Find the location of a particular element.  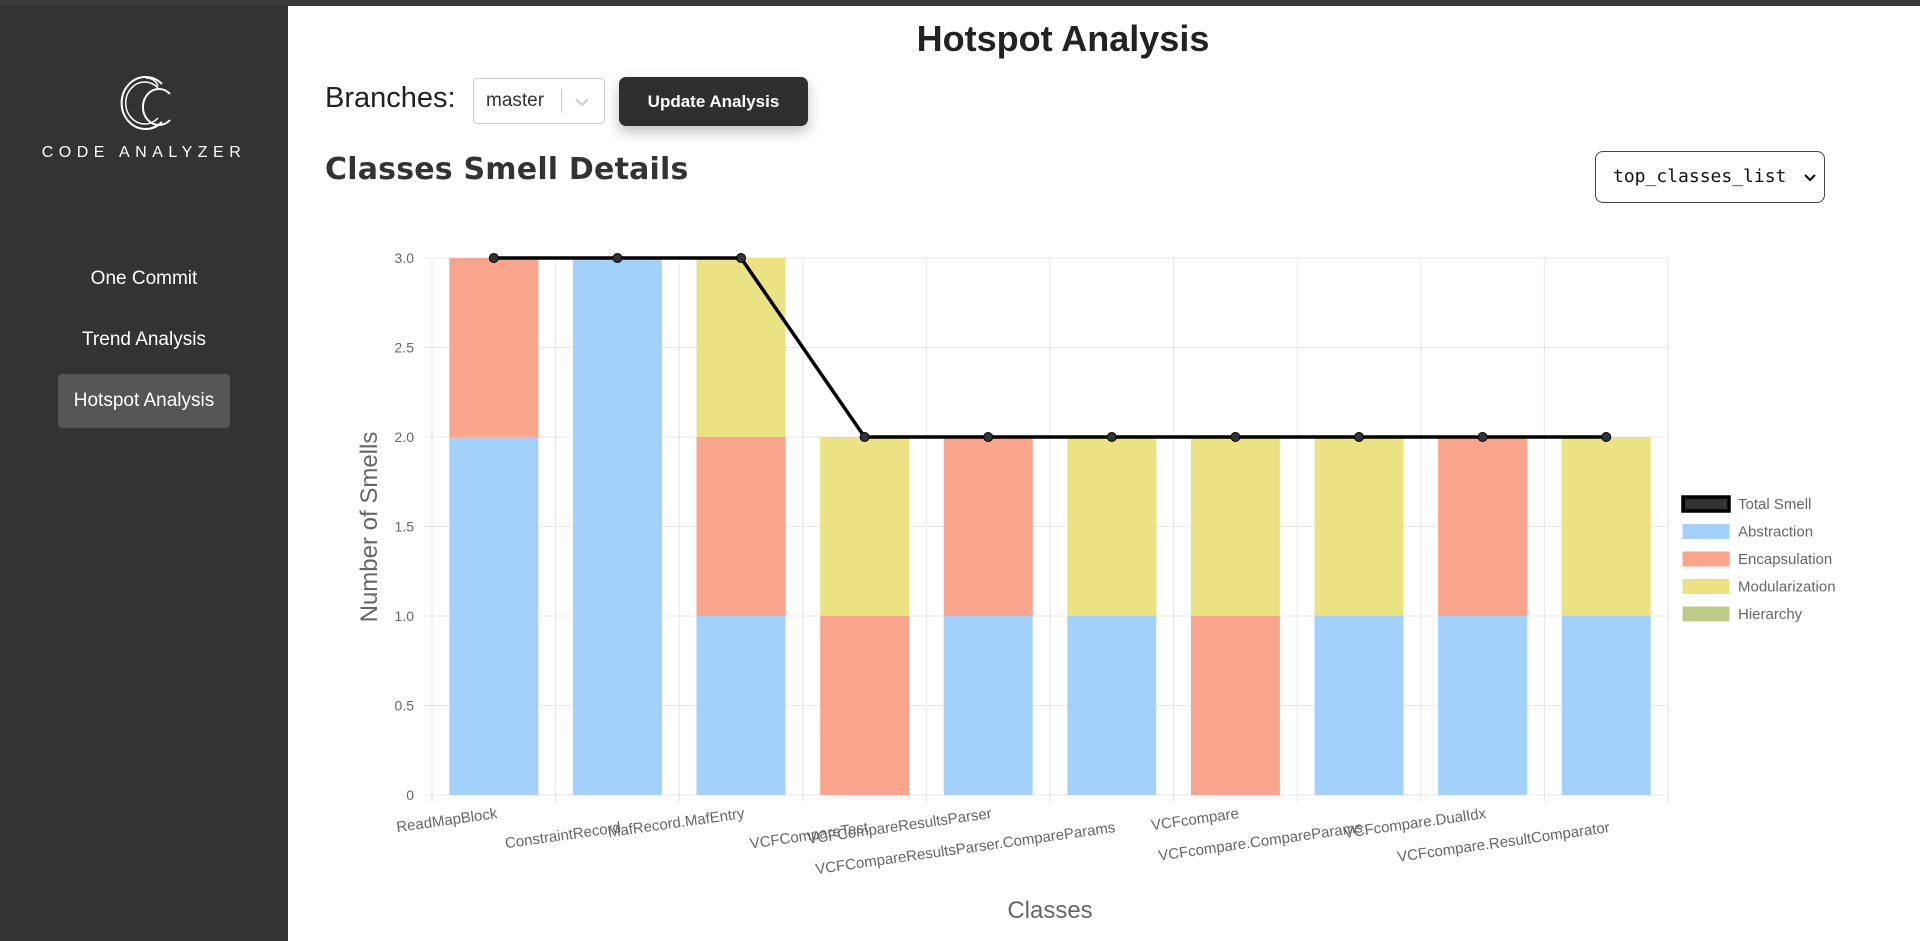

y-axis-title: Number of Smells is located at coordinates (369, 527).